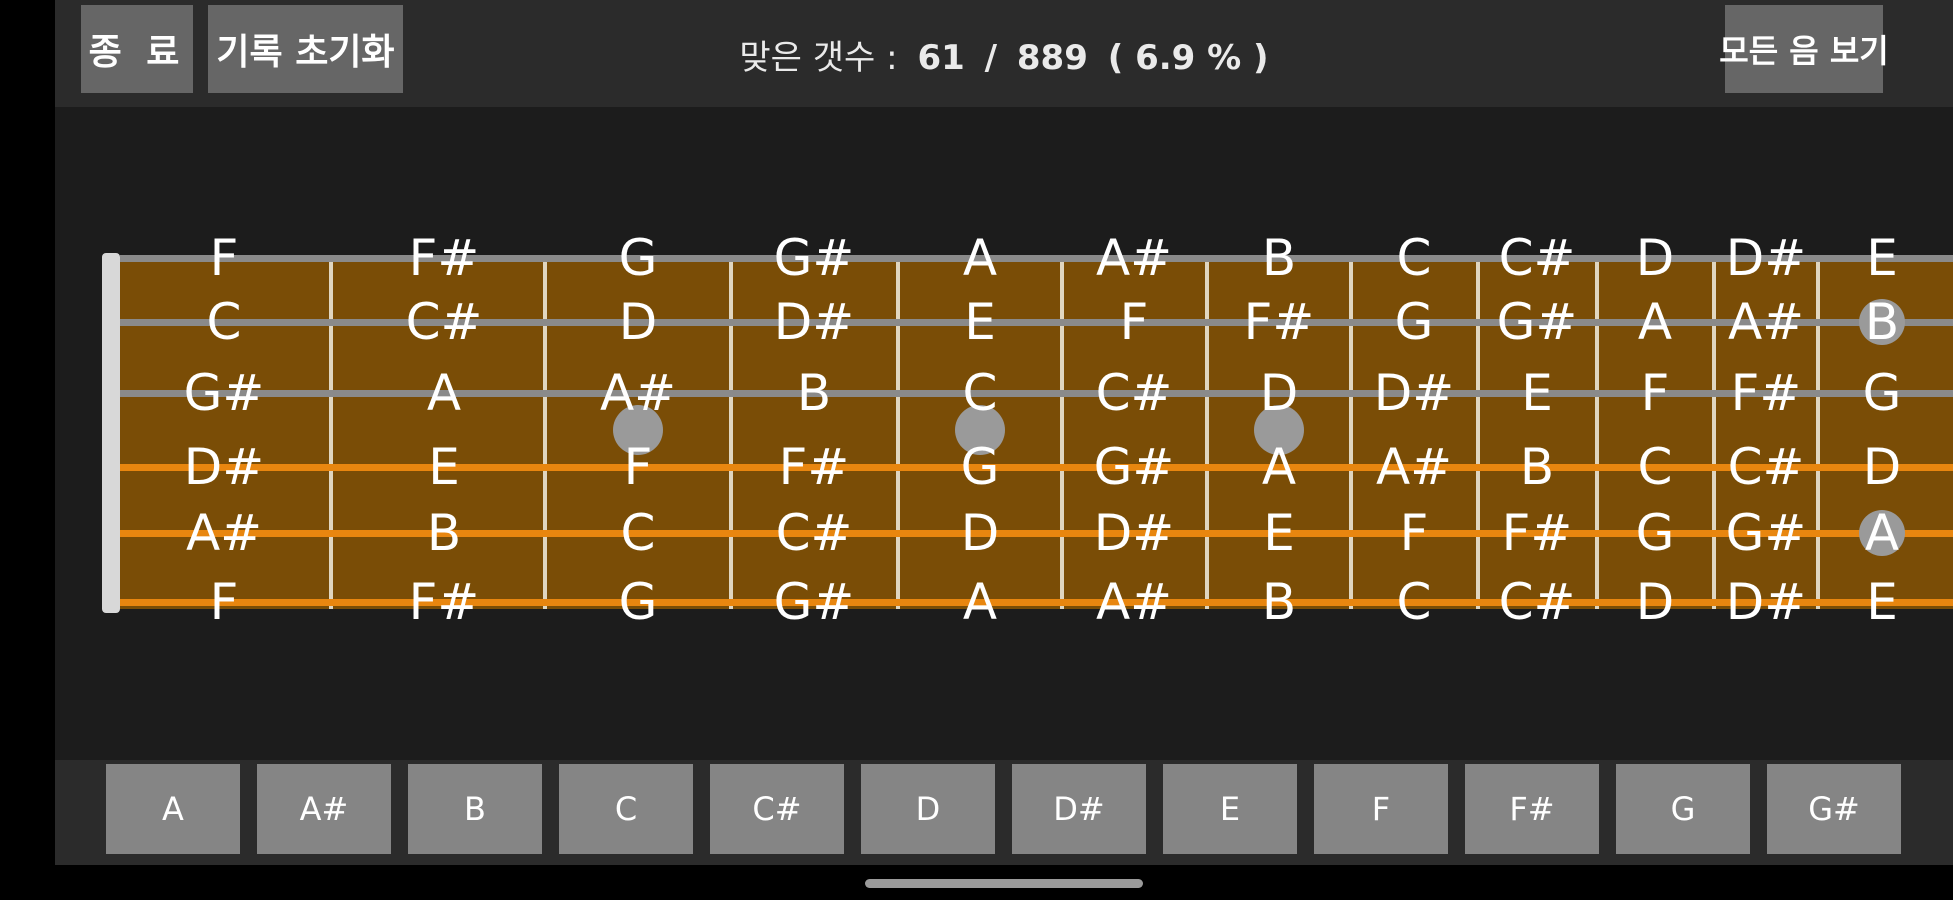 This screenshot has height=900, width=1953. I want to click on note-label-s6-f11: D#, so click(1766, 599).